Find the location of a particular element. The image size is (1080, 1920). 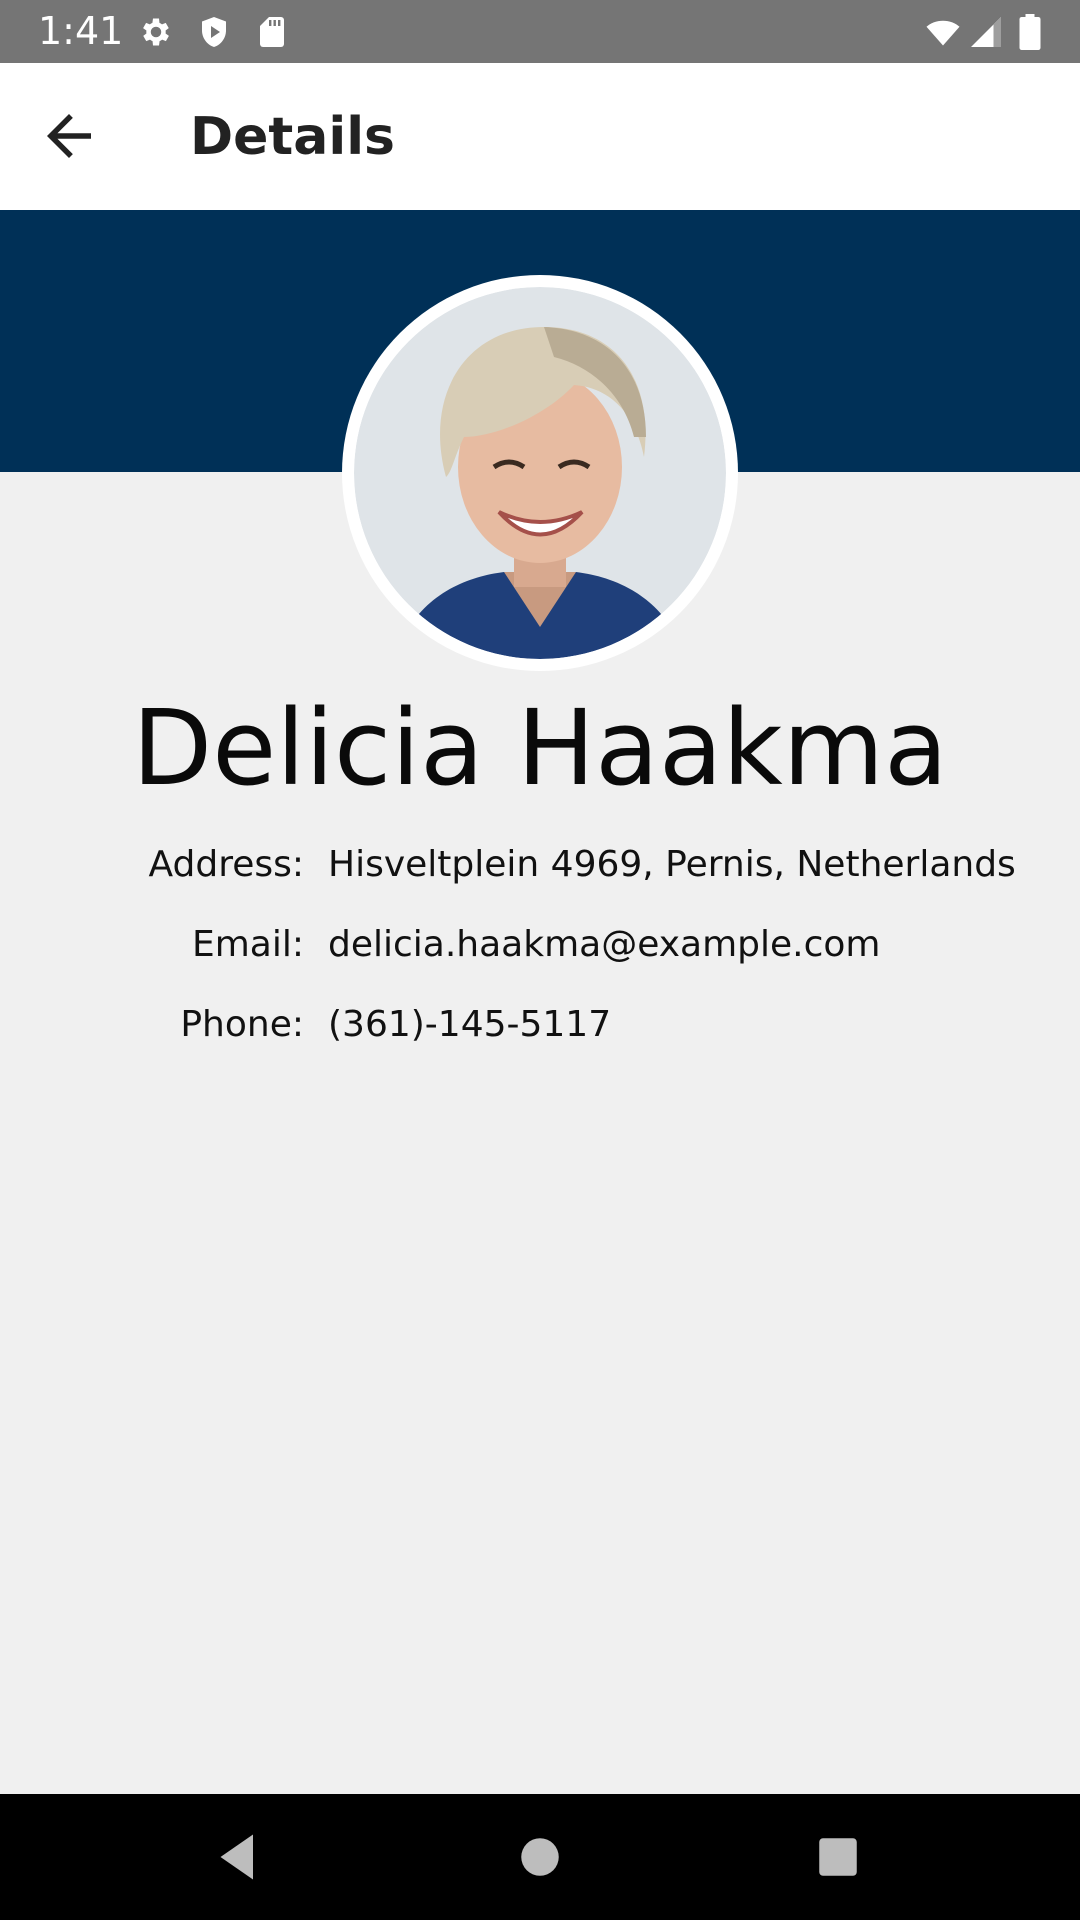

nav-recents-button is located at coordinates (838, 1857).